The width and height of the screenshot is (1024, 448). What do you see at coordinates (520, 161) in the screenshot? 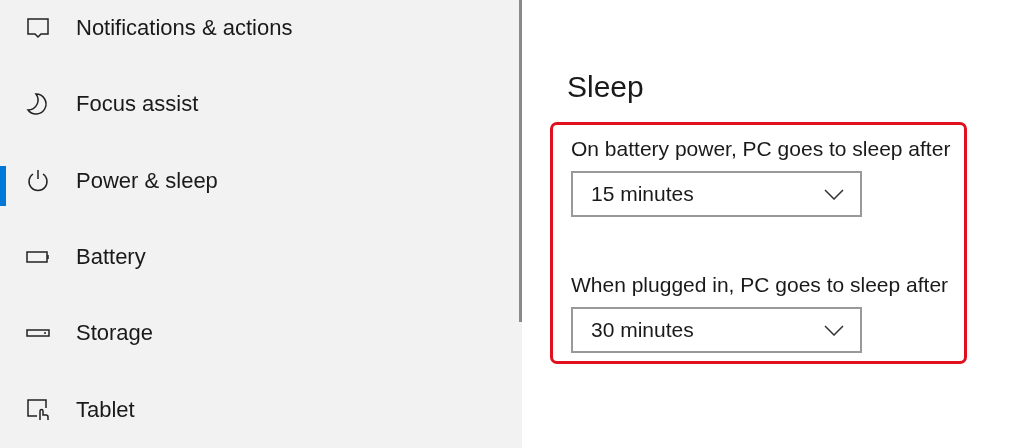
I see `scrollbar` at bounding box center [520, 161].